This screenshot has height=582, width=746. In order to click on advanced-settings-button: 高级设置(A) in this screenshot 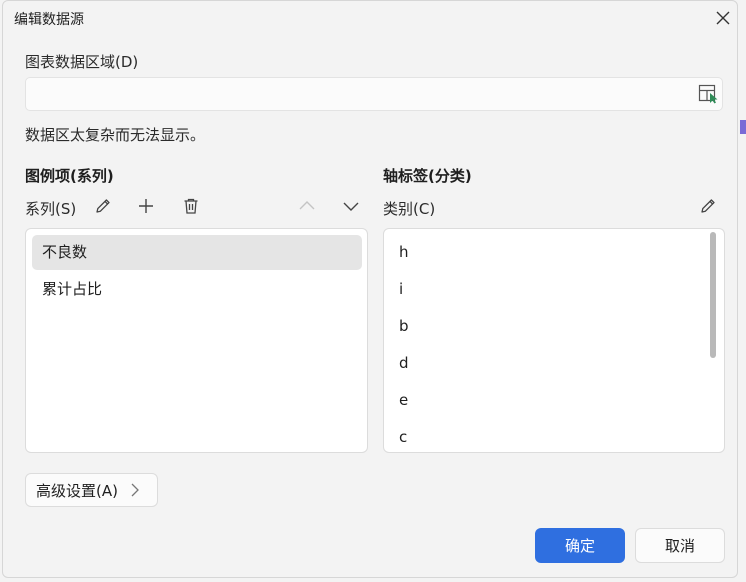, I will do `click(91, 490)`.